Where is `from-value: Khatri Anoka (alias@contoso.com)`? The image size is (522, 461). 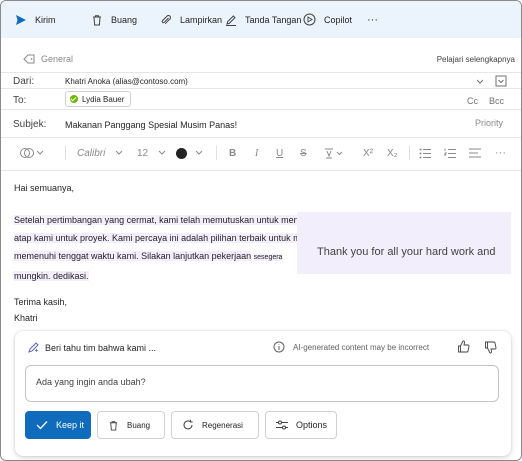
from-value: Khatri Anoka (alias@contoso.com) is located at coordinates (126, 81).